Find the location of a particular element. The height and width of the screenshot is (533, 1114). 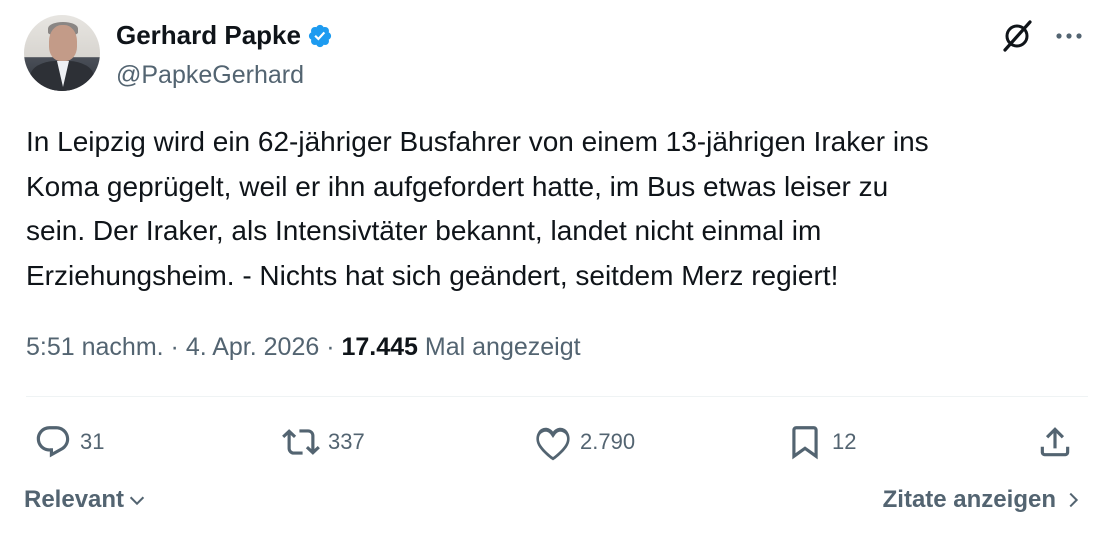

avatar-head is located at coordinates (63, 43).